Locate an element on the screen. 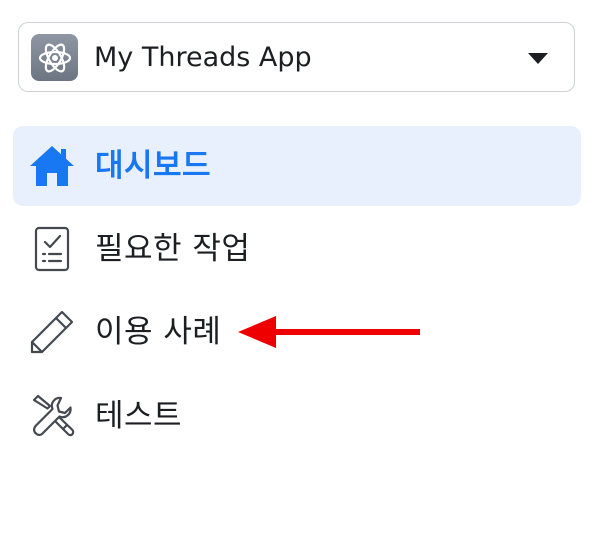 This screenshot has height=534, width=596. caret-down-icon is located at coordinates (538, 58).